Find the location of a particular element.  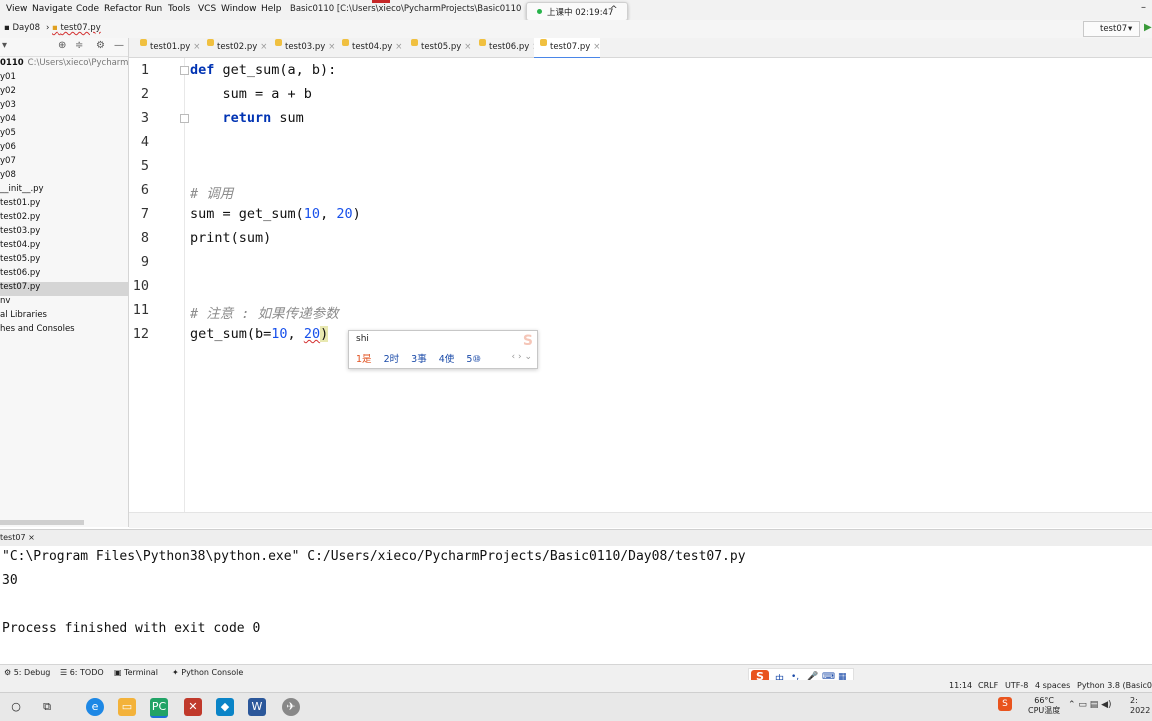

ime-candidate: 3事 is located at coordinates (419, 359).